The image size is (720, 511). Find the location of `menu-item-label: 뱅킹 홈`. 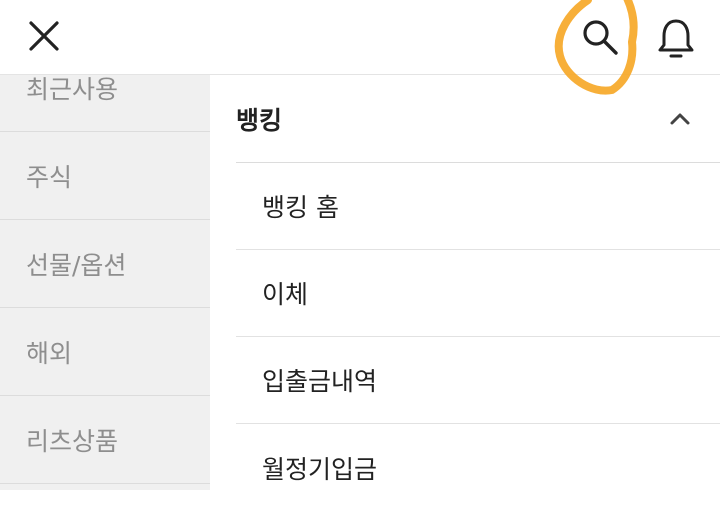

menu-item-label: 뱅킹 홈 is located at coordinates (300, 207).